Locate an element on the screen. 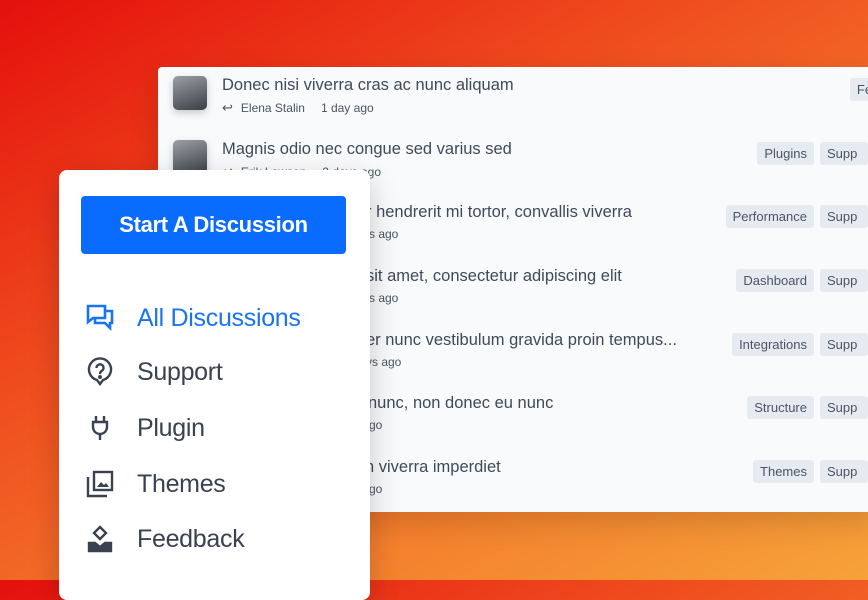  plug-icon is located at coordinates (100, 428).